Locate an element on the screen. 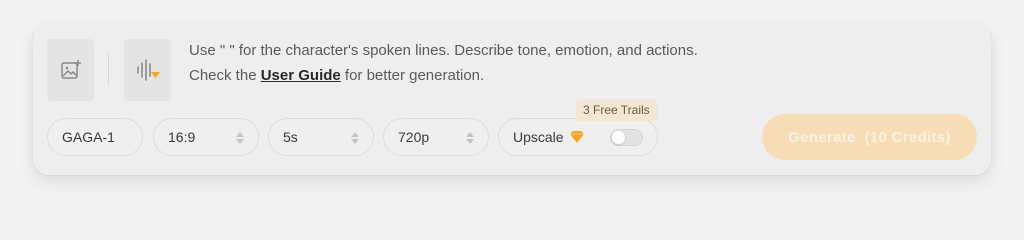 The width and height of the screenshot is (1024, 240). premium-gem-icon is located at coordinates (576, 137).